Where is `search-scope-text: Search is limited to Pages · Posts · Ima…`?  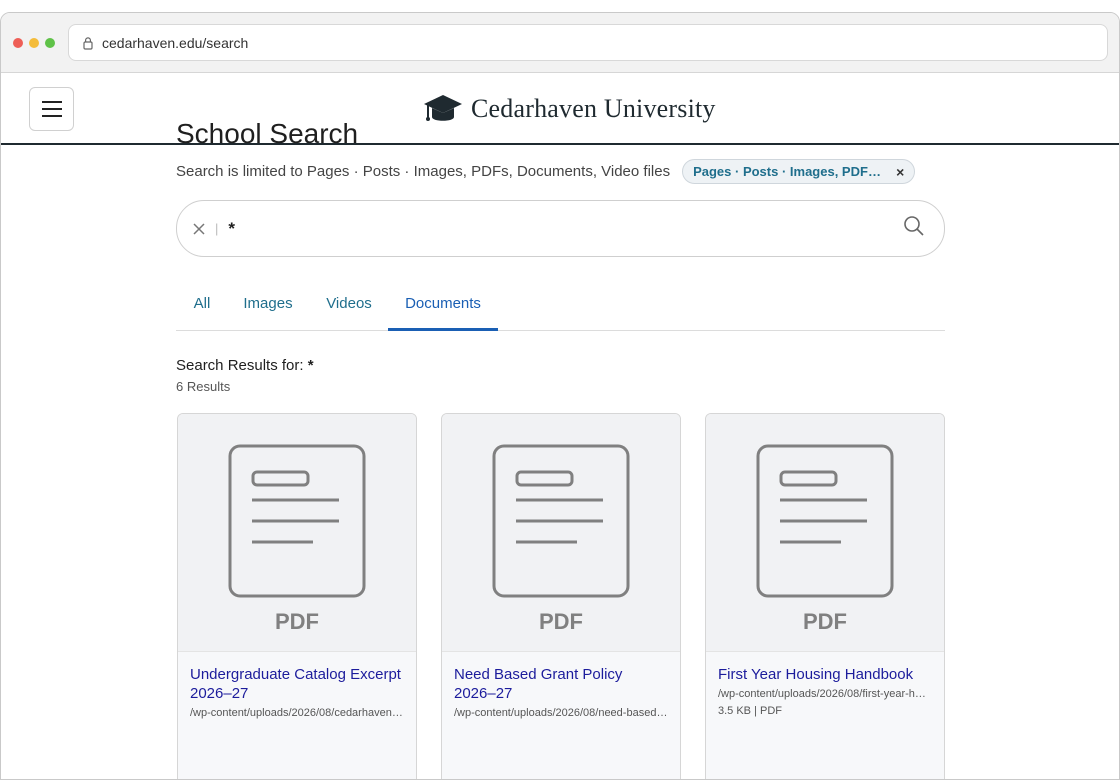 search-scope-text: Search is limited to Pages · Posts · Ima… is located at coordinates (423, 171).